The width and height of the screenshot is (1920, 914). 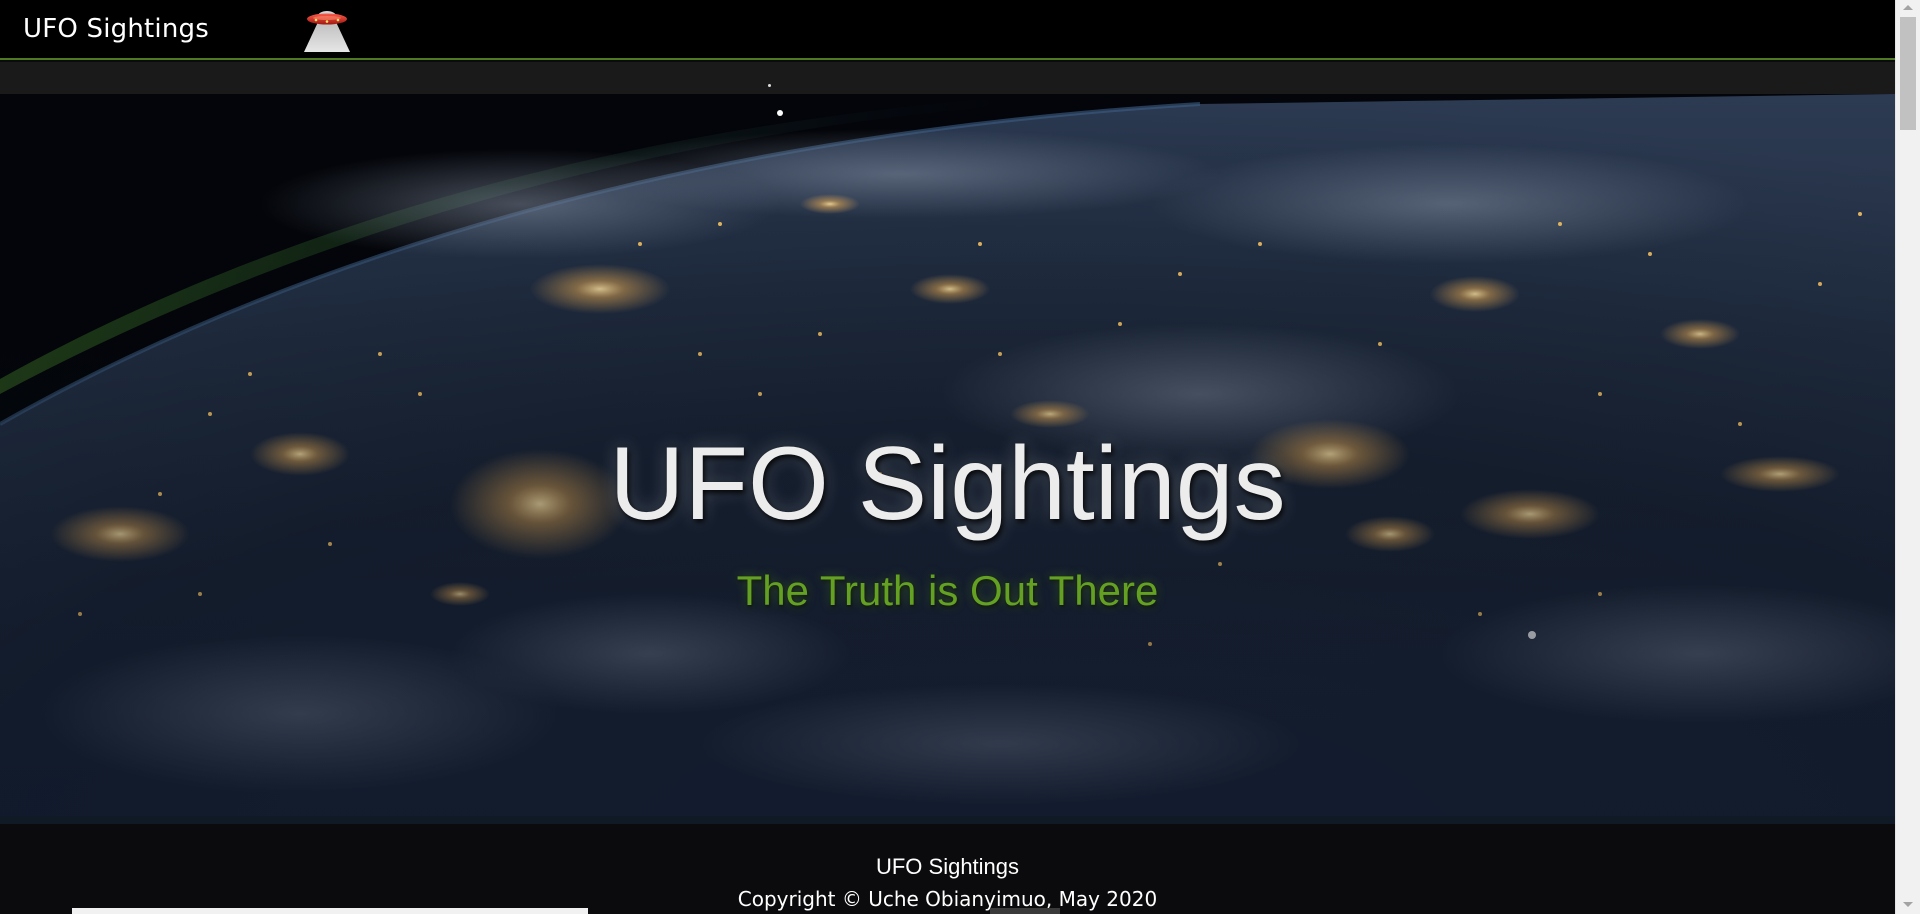 What do you see at coordinates (1908, 73) in the screenshot?
I see `vertical-scrollbar-thumb` at bounding box center [1908, 73].